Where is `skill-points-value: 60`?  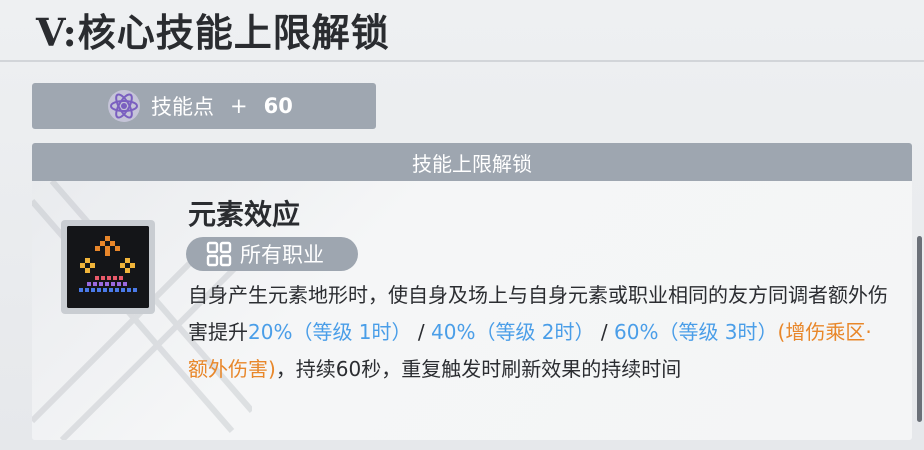
skill-points-value: 60 is located at coordinates (278, 106).